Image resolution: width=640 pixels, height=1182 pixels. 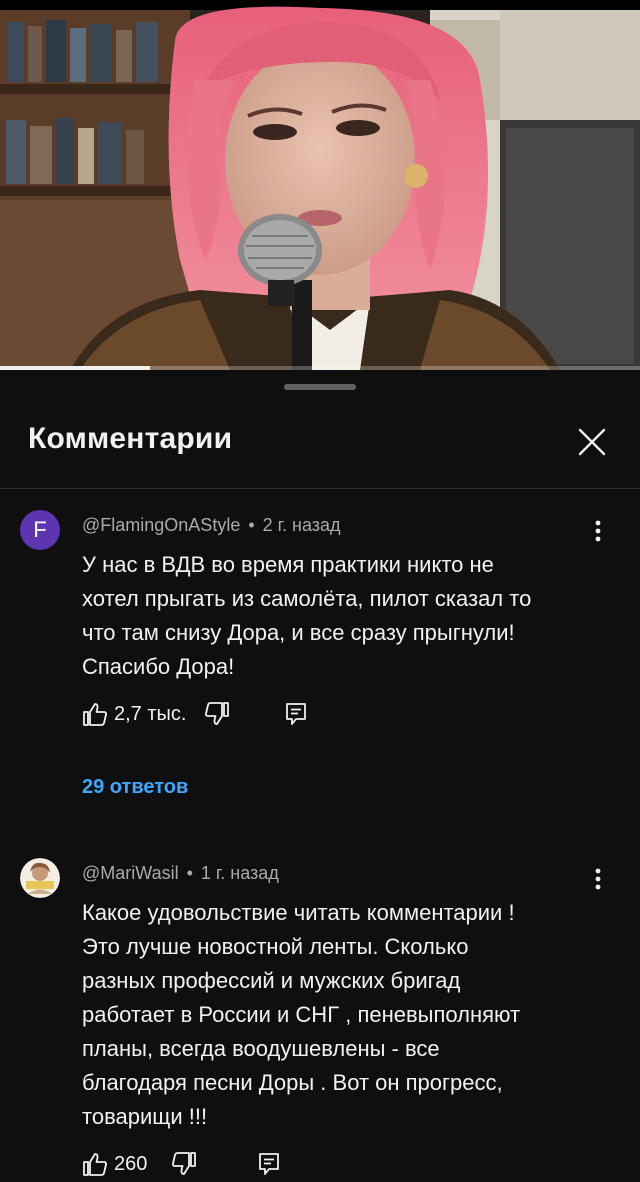 I want to click on header-divider, so click(x=320, y=488).